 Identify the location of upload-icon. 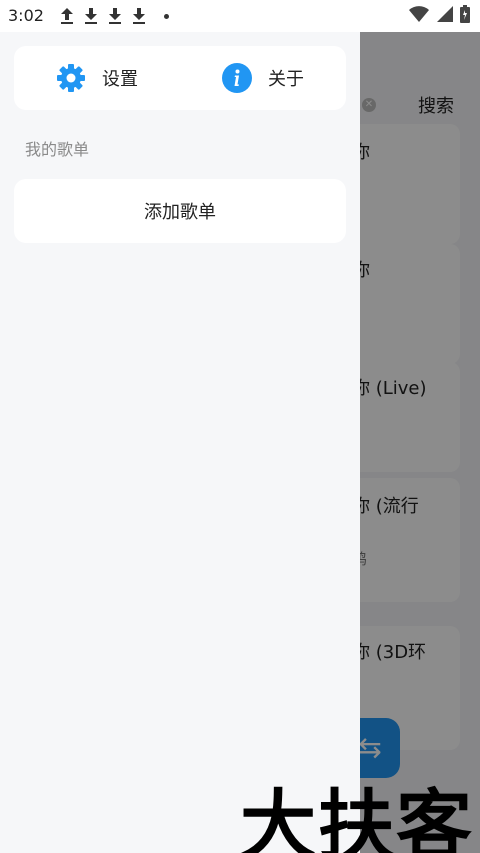
(67, 16).